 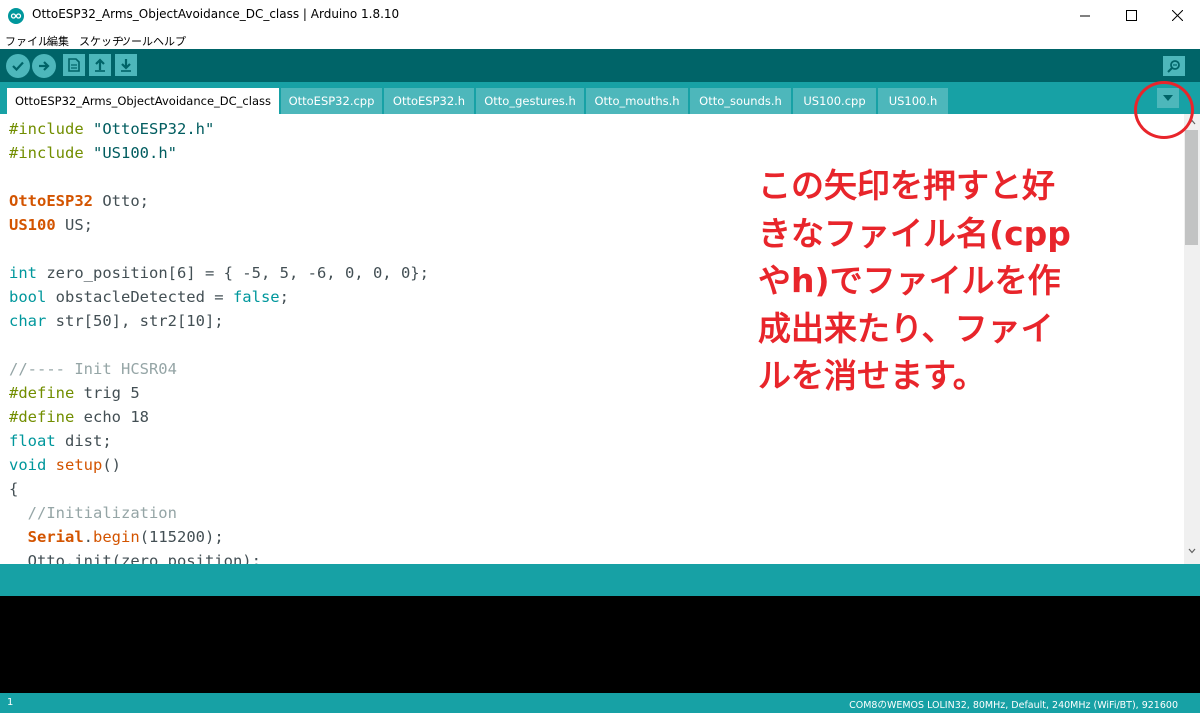 What do you see at coordinates (101, 41) in the screenshot?
I see `menu-sketch: スケッチ` at bounding box center [101, 41].